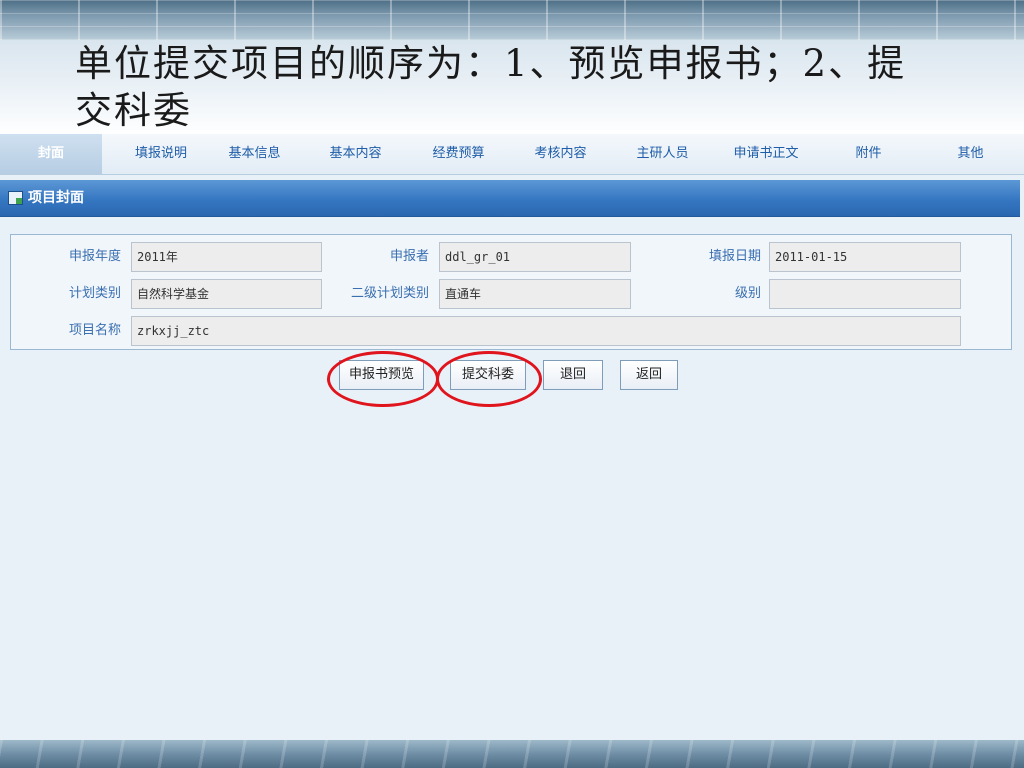  I want to click on tab-instructions: 填报说明, so click(161, 154).